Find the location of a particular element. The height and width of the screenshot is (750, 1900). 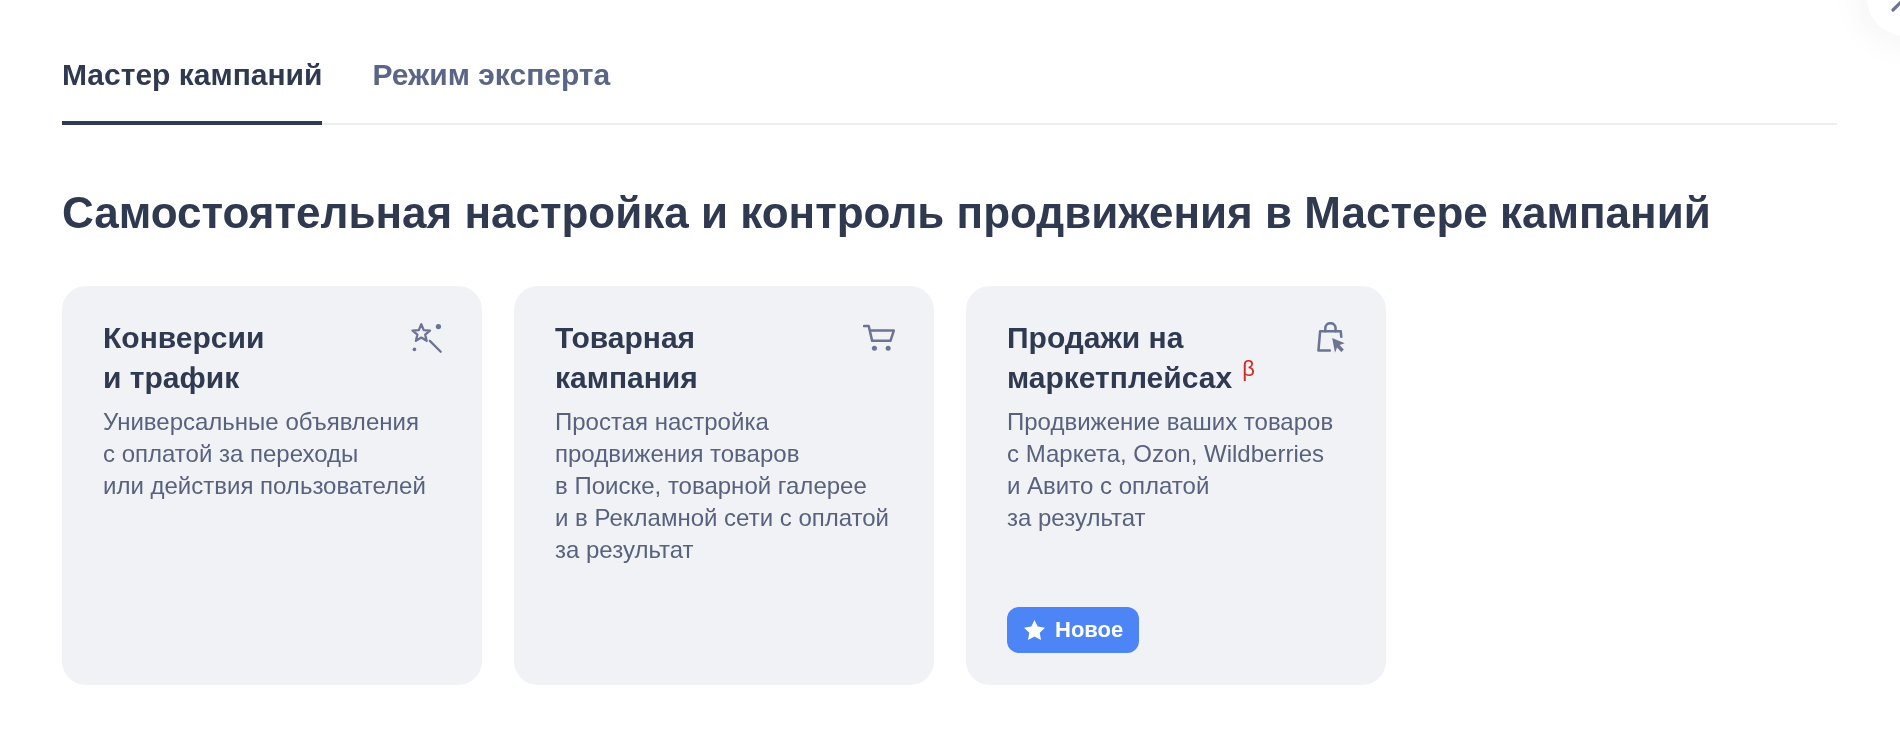

bag-with-cursor-icon is located at coordinates (1331, 338).